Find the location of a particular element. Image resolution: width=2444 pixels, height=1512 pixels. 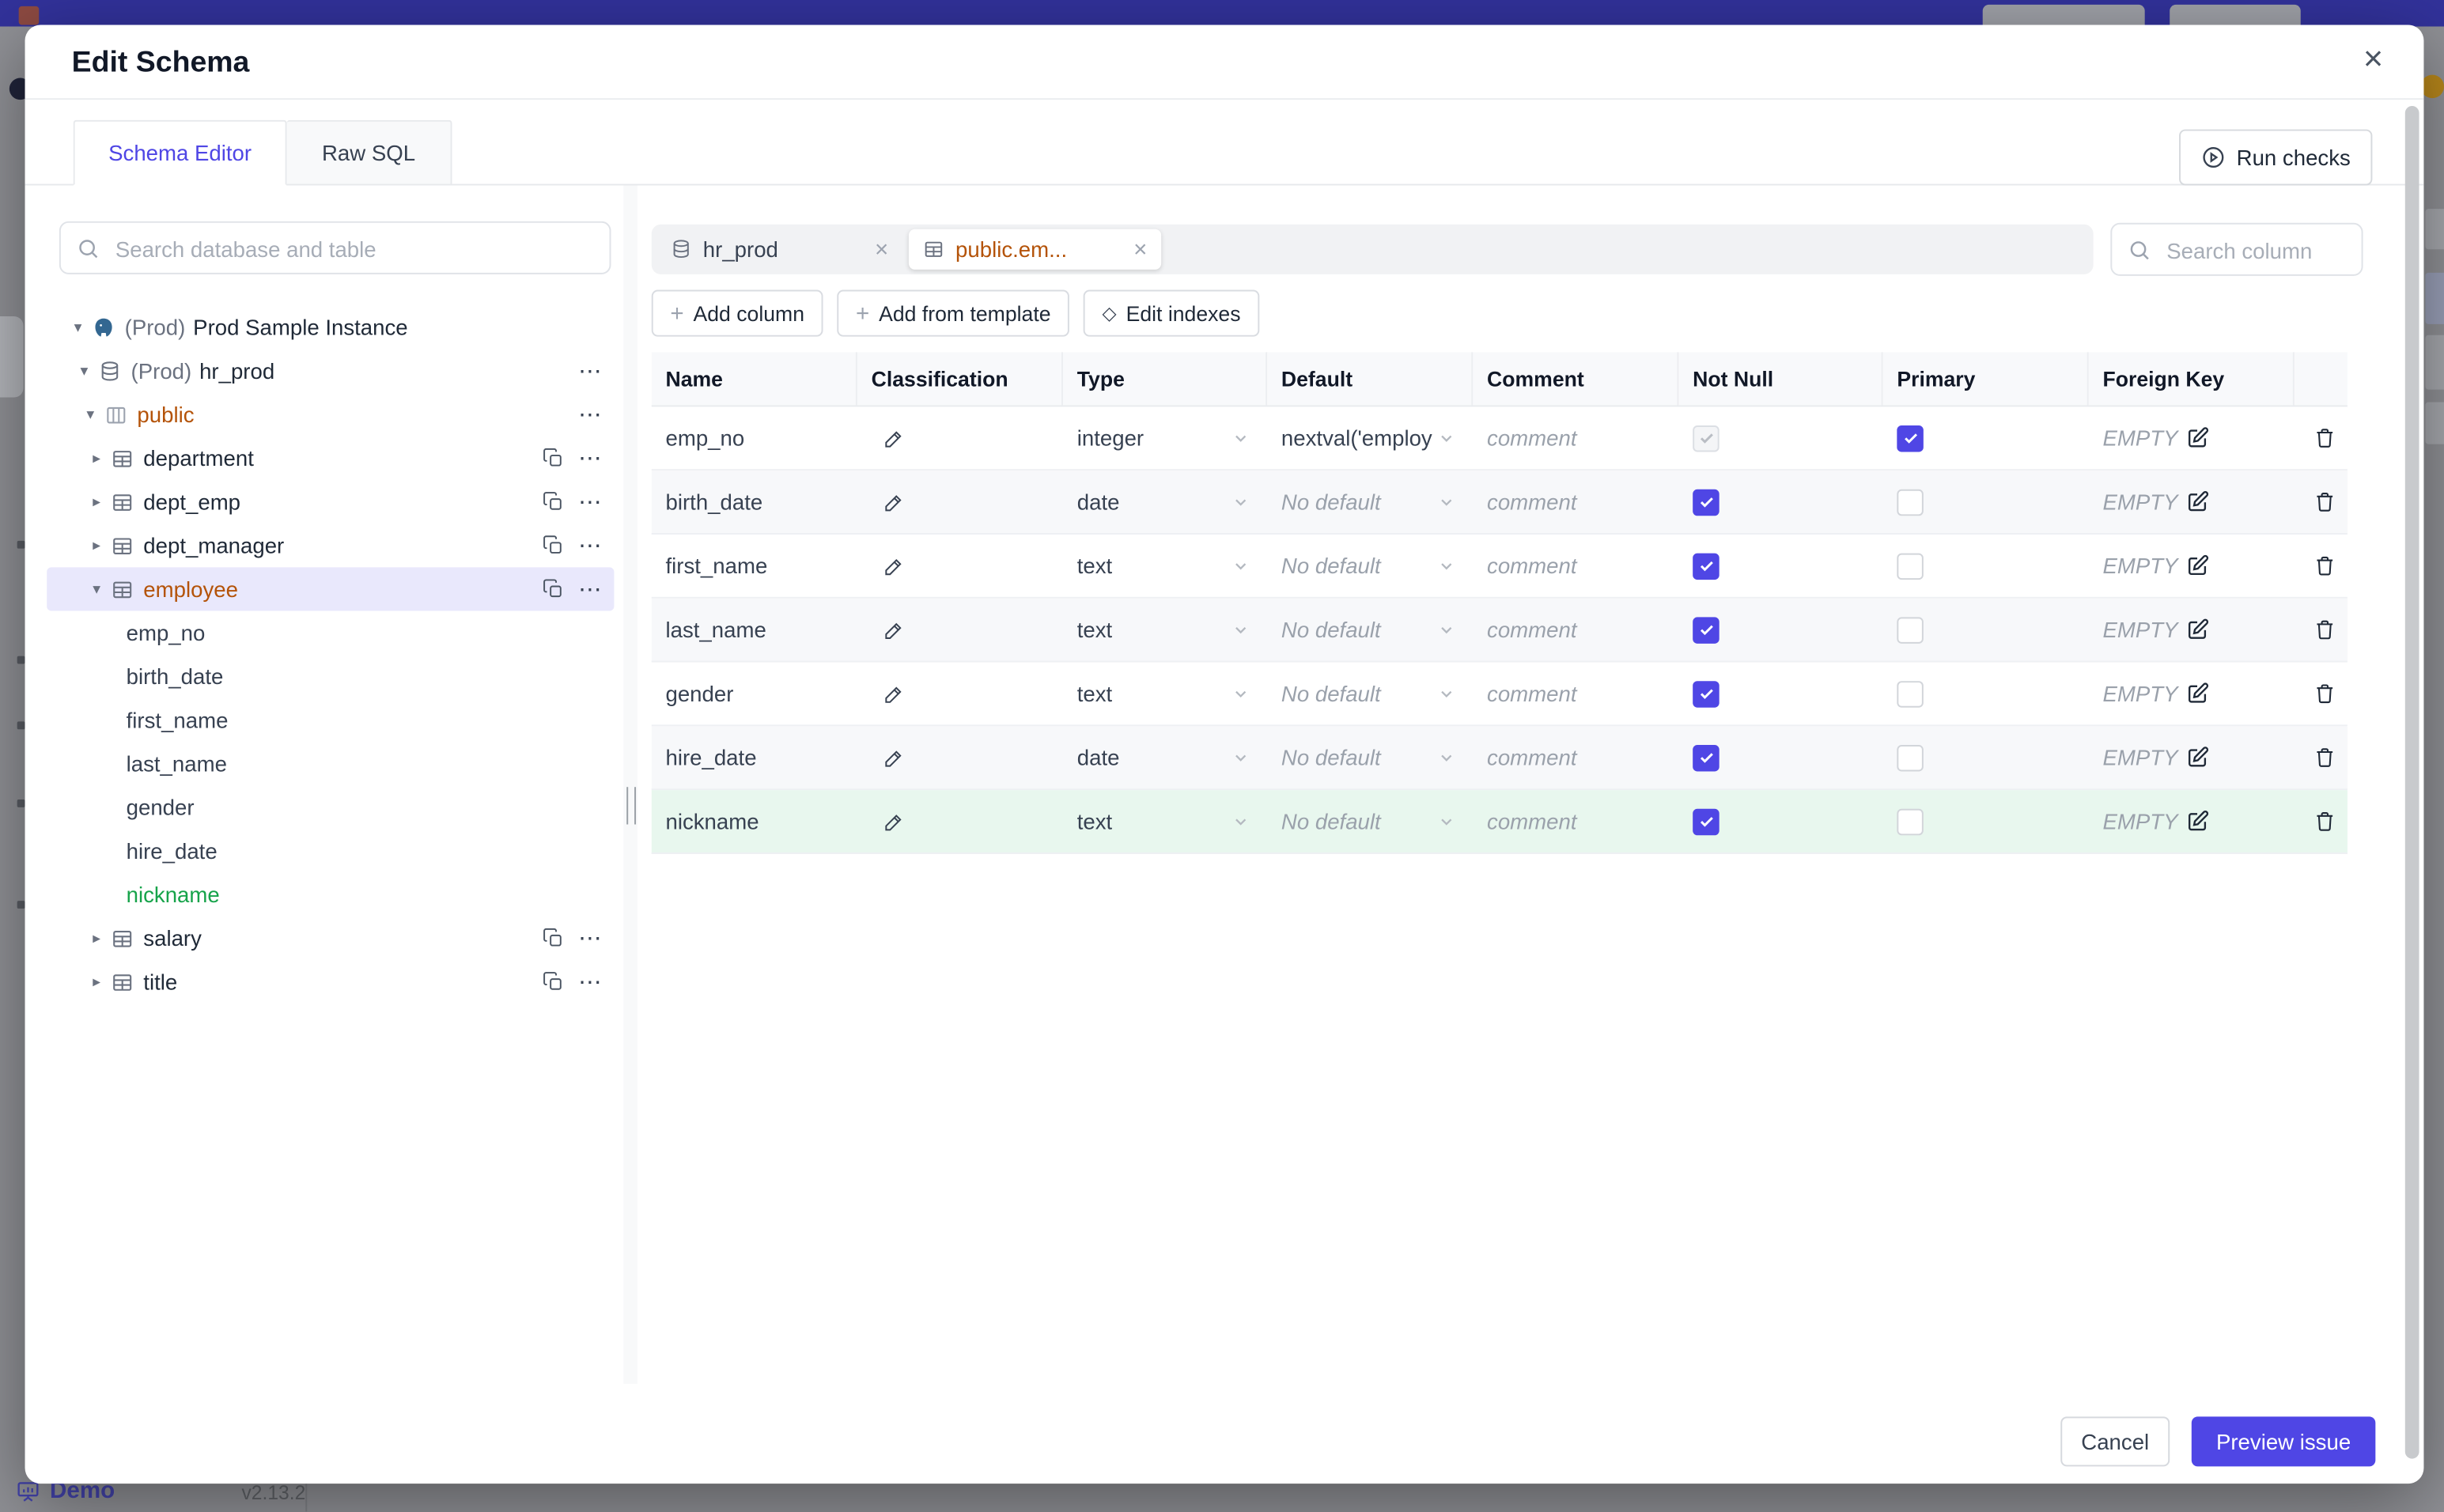

tab-raw-sql: Raw SQL is located at coordinates (369, 153).